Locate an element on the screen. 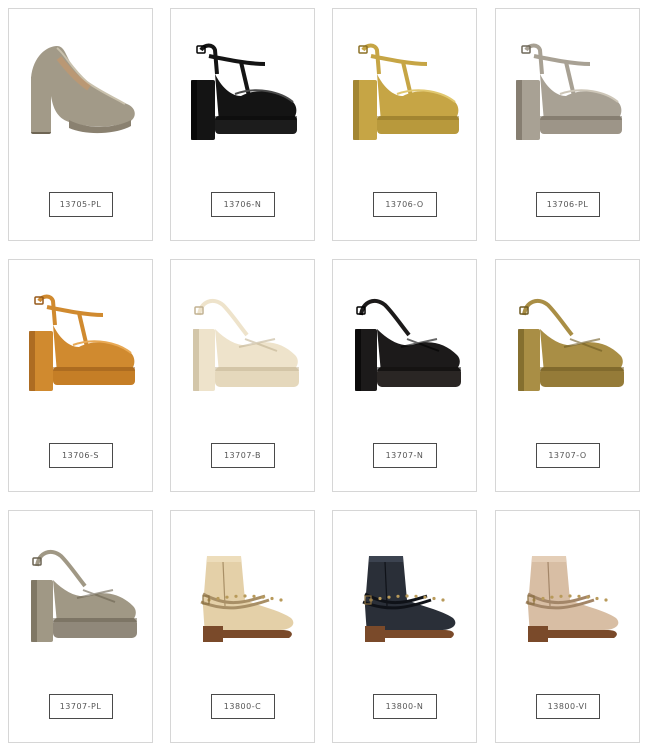 This screenshot has height=751, width=650. product-code-button: 13707-N is located at coordinates (404, 455).